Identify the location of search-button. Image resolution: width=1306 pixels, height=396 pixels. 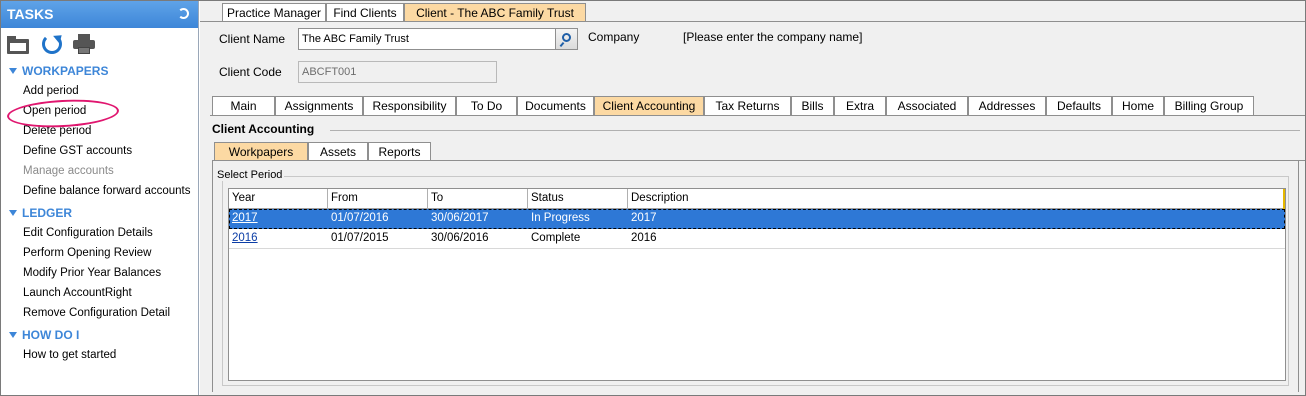
(566, 39).